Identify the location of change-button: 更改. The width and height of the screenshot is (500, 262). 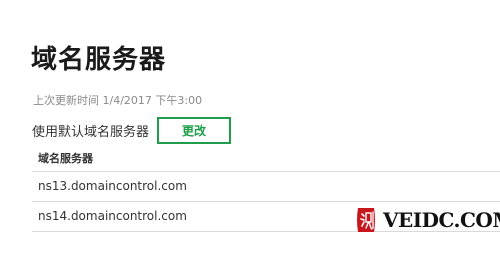
(194, 130).